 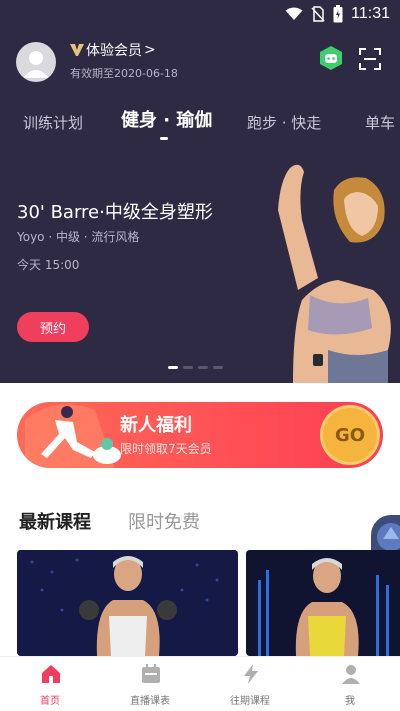 What do you see at coordinates (250, 701) in the screenshot?
I see `nav-past-courses-label: 往期课程` at bounding box center [250, 701].